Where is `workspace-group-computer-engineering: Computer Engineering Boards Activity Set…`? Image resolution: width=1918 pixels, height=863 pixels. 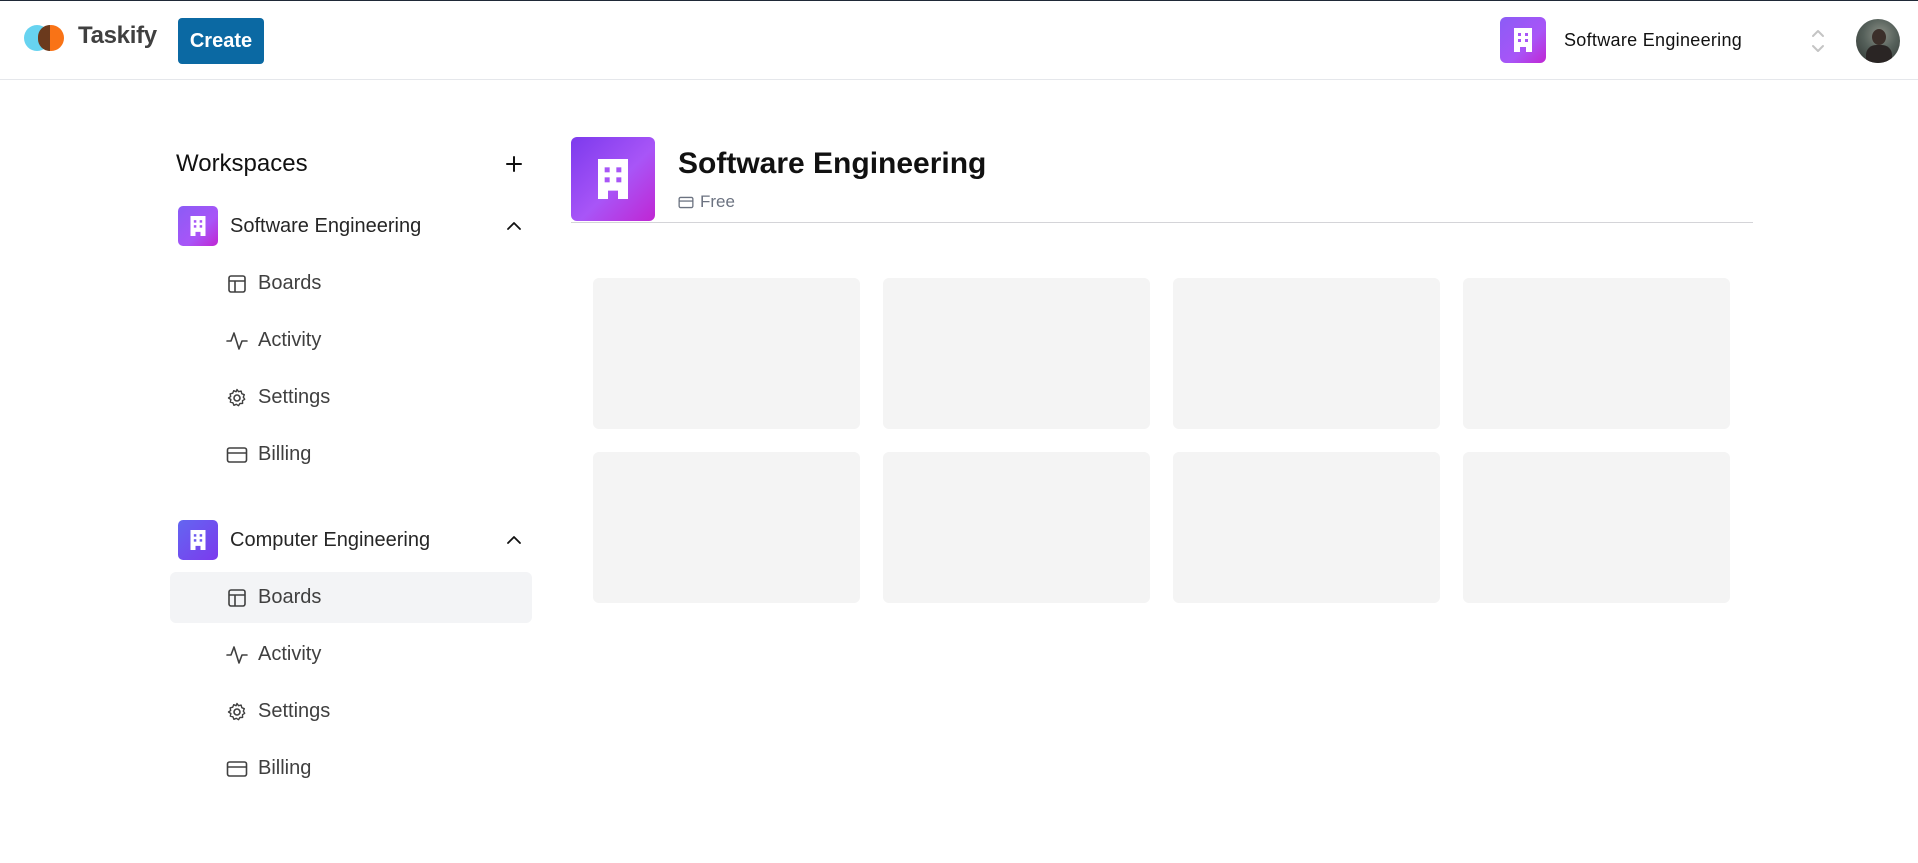
workspace-group-computer-engineering: Computer Engineering Boards Activity Set… is located at coordinates (351, 654).